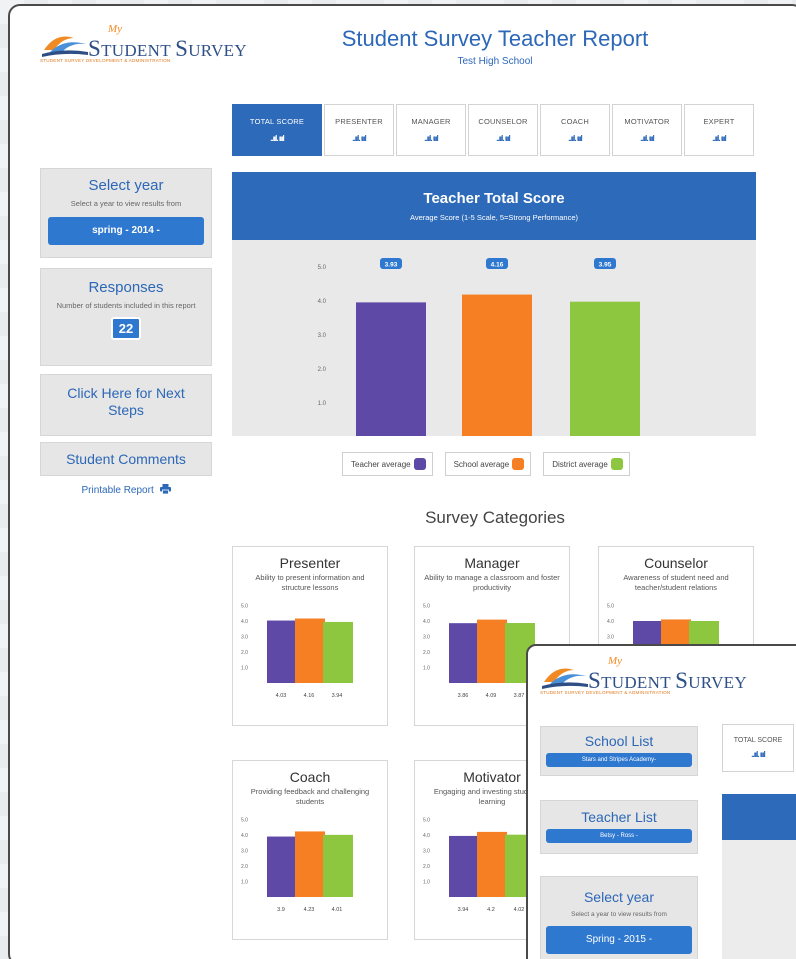 This screenshot has width=796, height=959. I want to click on tab-coach: COACH ..ııl. ıııl, so click(575, 130).